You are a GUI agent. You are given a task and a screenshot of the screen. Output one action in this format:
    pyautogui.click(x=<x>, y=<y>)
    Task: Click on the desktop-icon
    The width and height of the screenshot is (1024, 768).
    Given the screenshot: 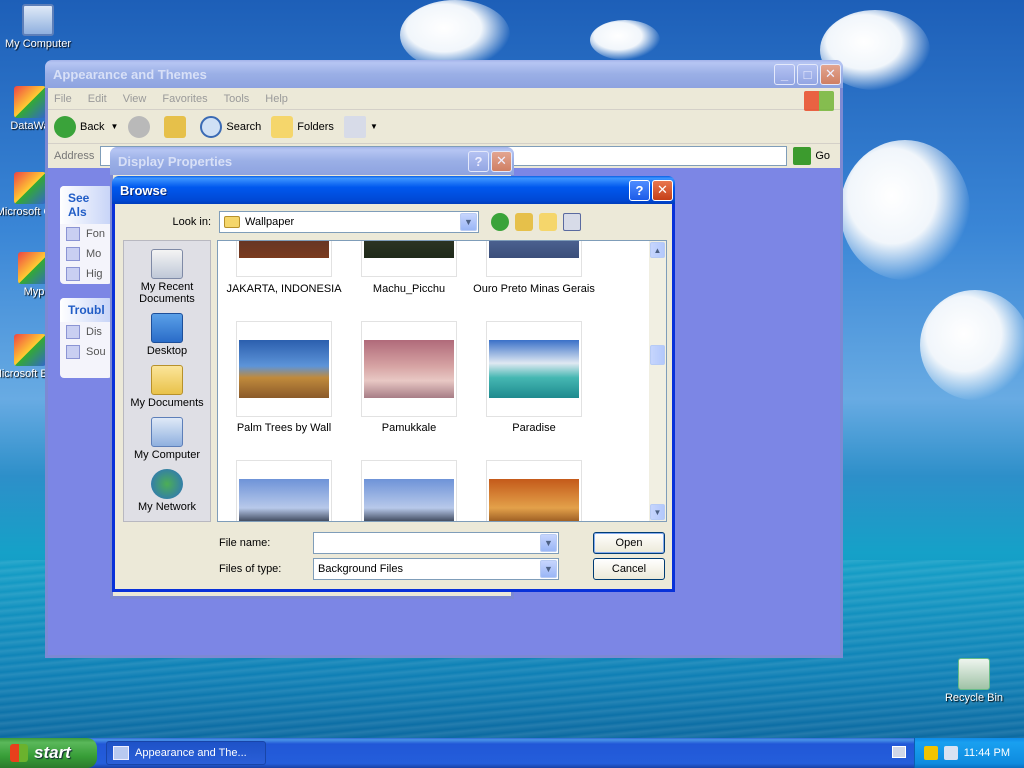 What is the action you would take?
    pyautogui.click(x=167, y=328)
    